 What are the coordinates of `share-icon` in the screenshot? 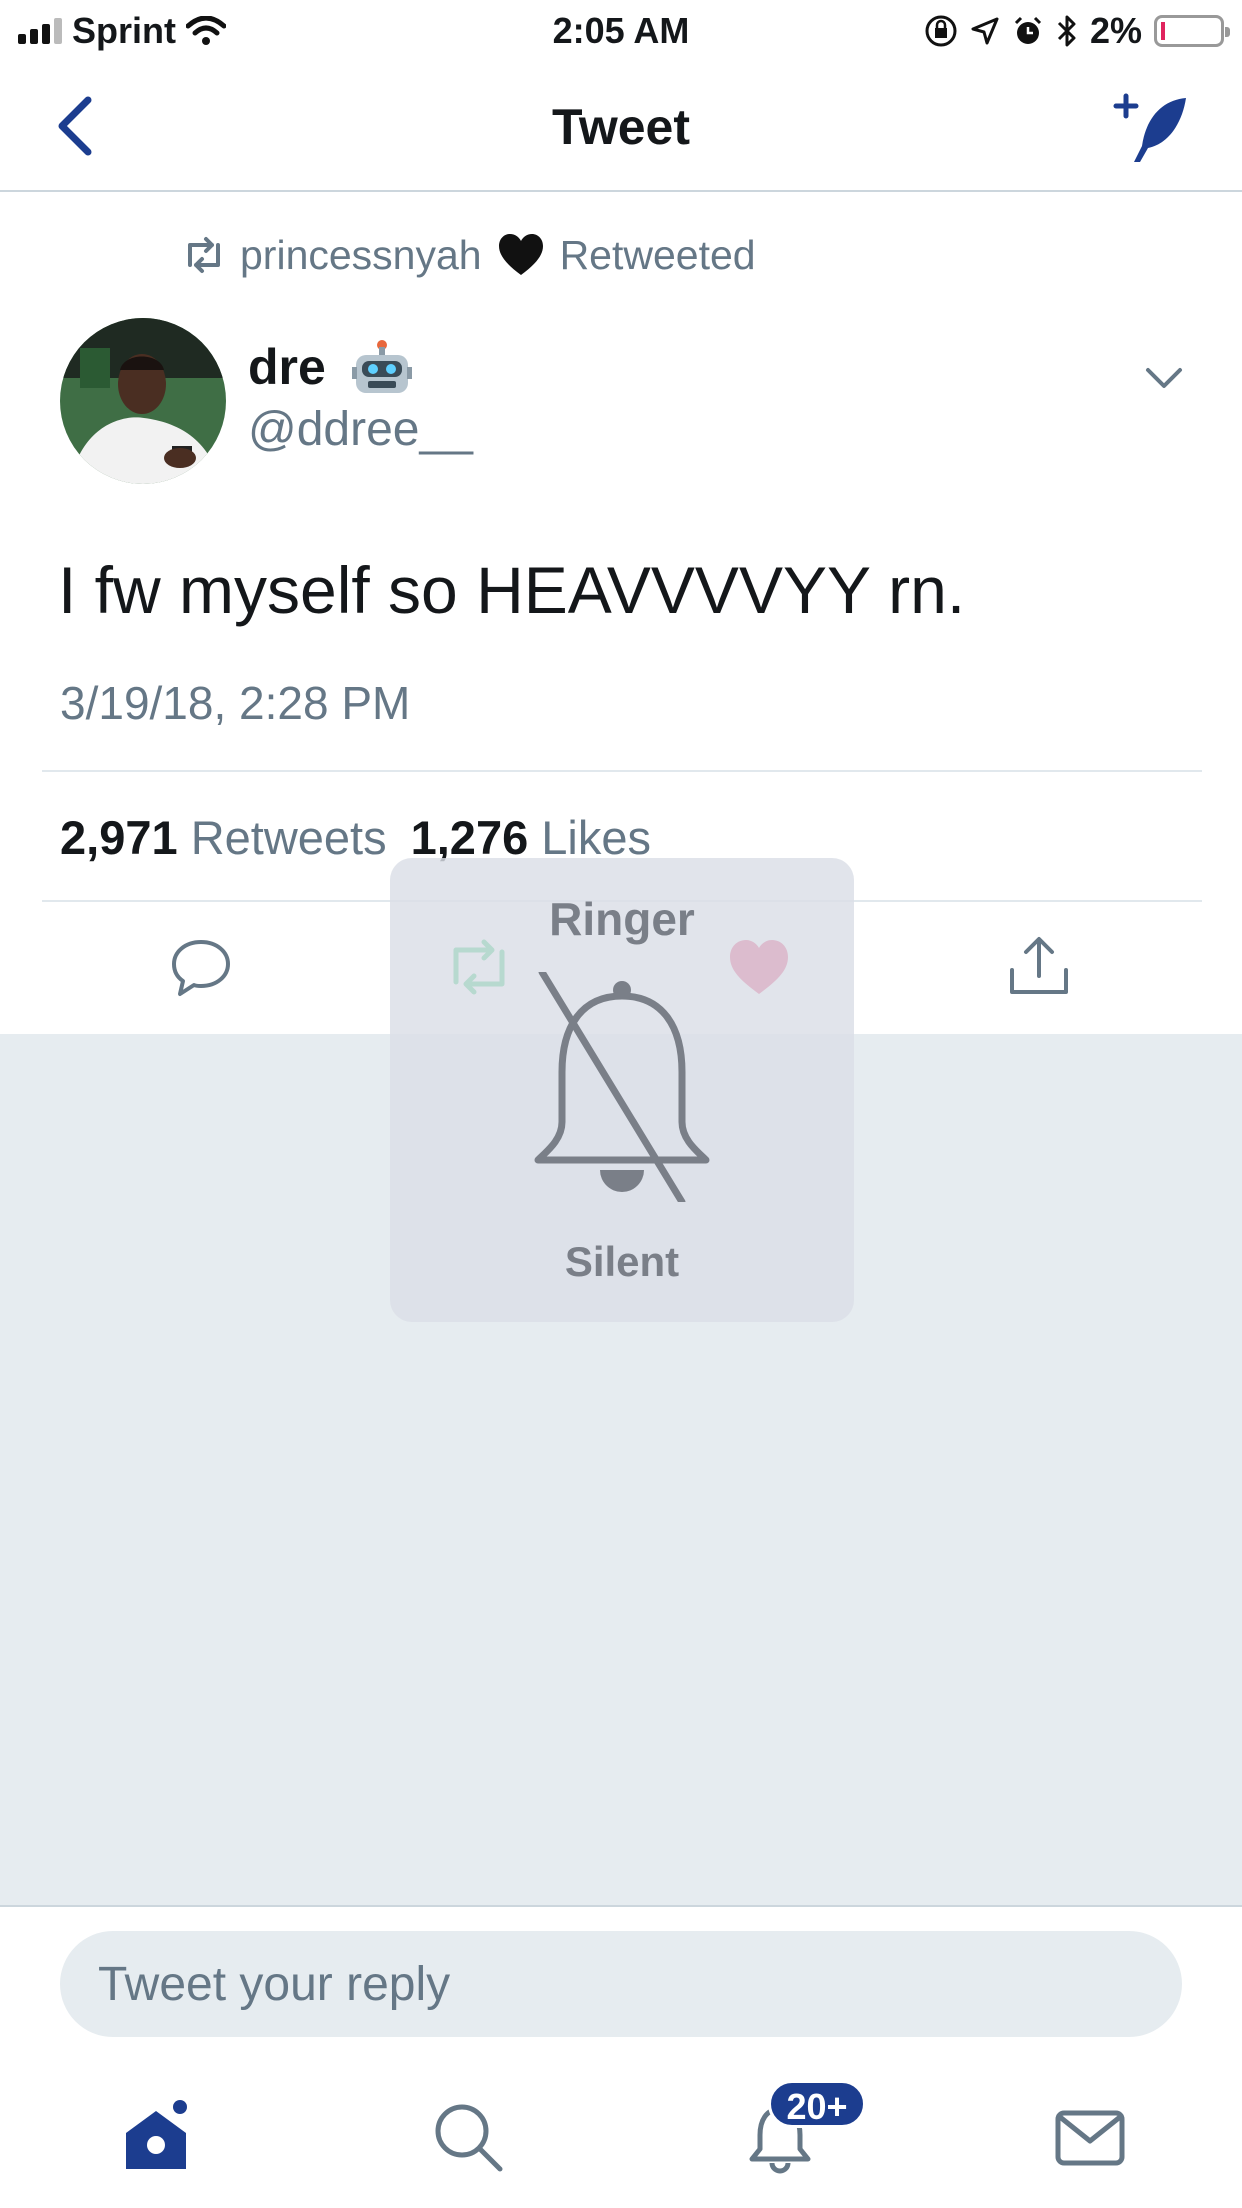 It's located at (1039, 967).